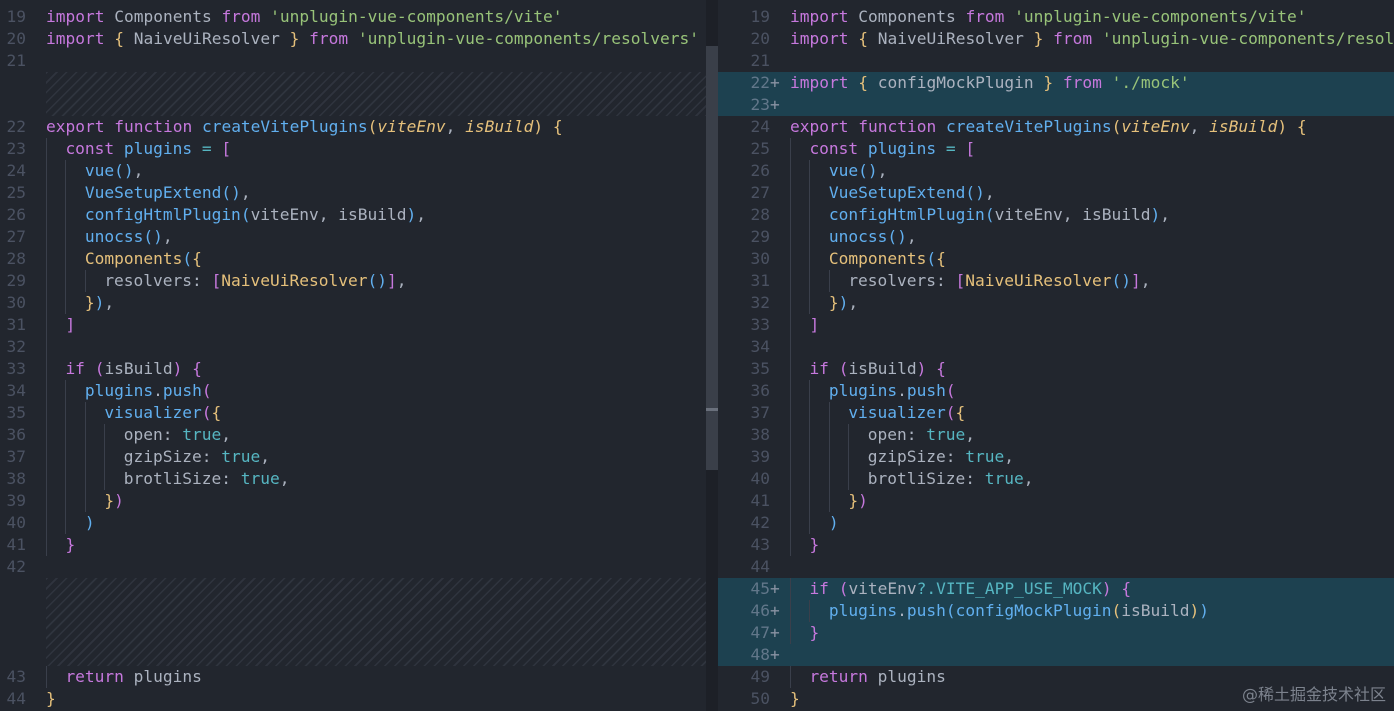 The width and height of the screenshot is (1394, 711). I want to click on code-line: 32, so click(353, 347).